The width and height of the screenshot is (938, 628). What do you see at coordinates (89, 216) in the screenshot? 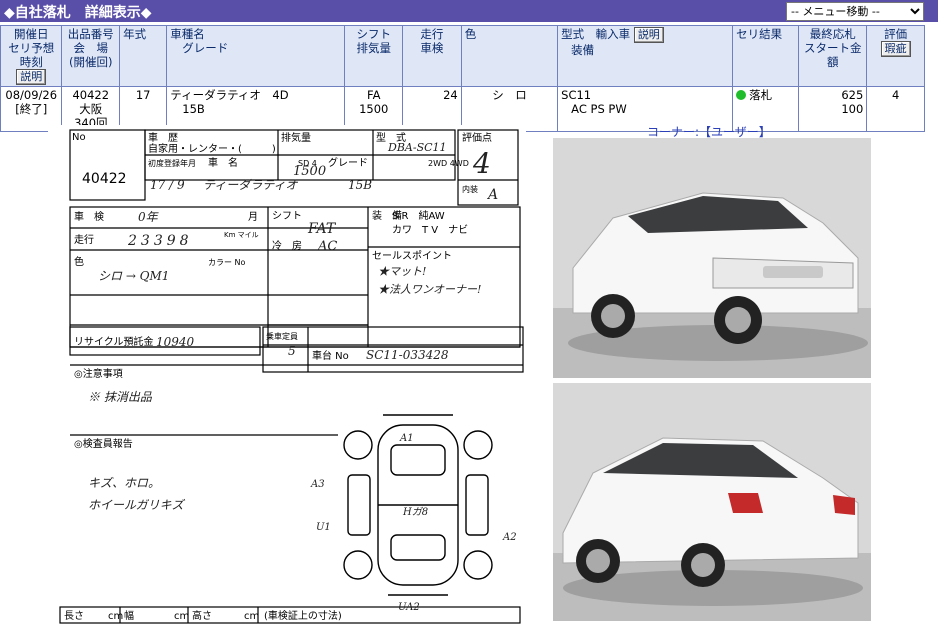
I see `sheet-shaken-label: 車 検` at bounding box center [89, 216].